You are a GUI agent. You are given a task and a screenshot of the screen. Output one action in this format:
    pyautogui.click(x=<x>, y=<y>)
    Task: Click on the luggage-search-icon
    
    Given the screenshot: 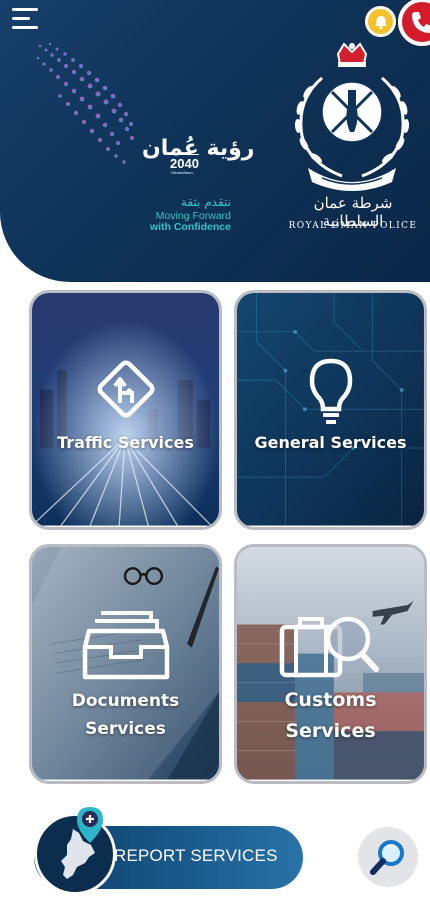 What is the action you would take?
    pyautogui.click(x=330, y=646)
    